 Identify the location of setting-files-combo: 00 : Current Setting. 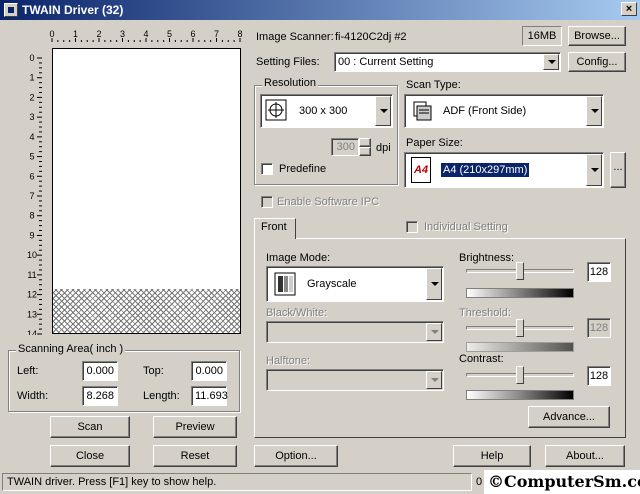
(447, 62).